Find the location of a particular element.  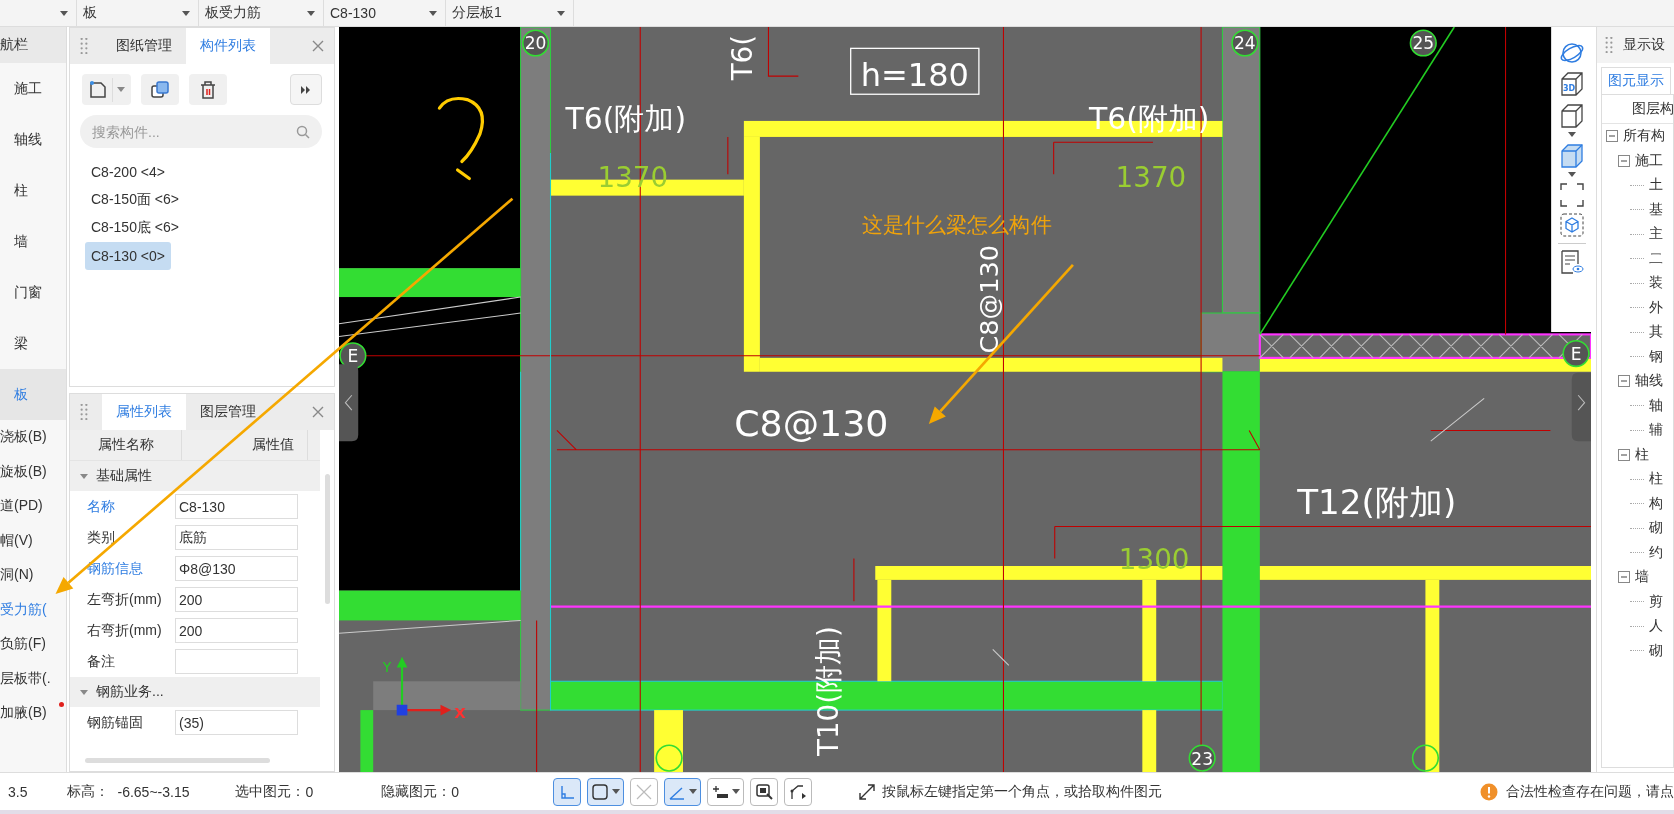

panel-tab: 图纸管理 is located at coordinates (144, 46).